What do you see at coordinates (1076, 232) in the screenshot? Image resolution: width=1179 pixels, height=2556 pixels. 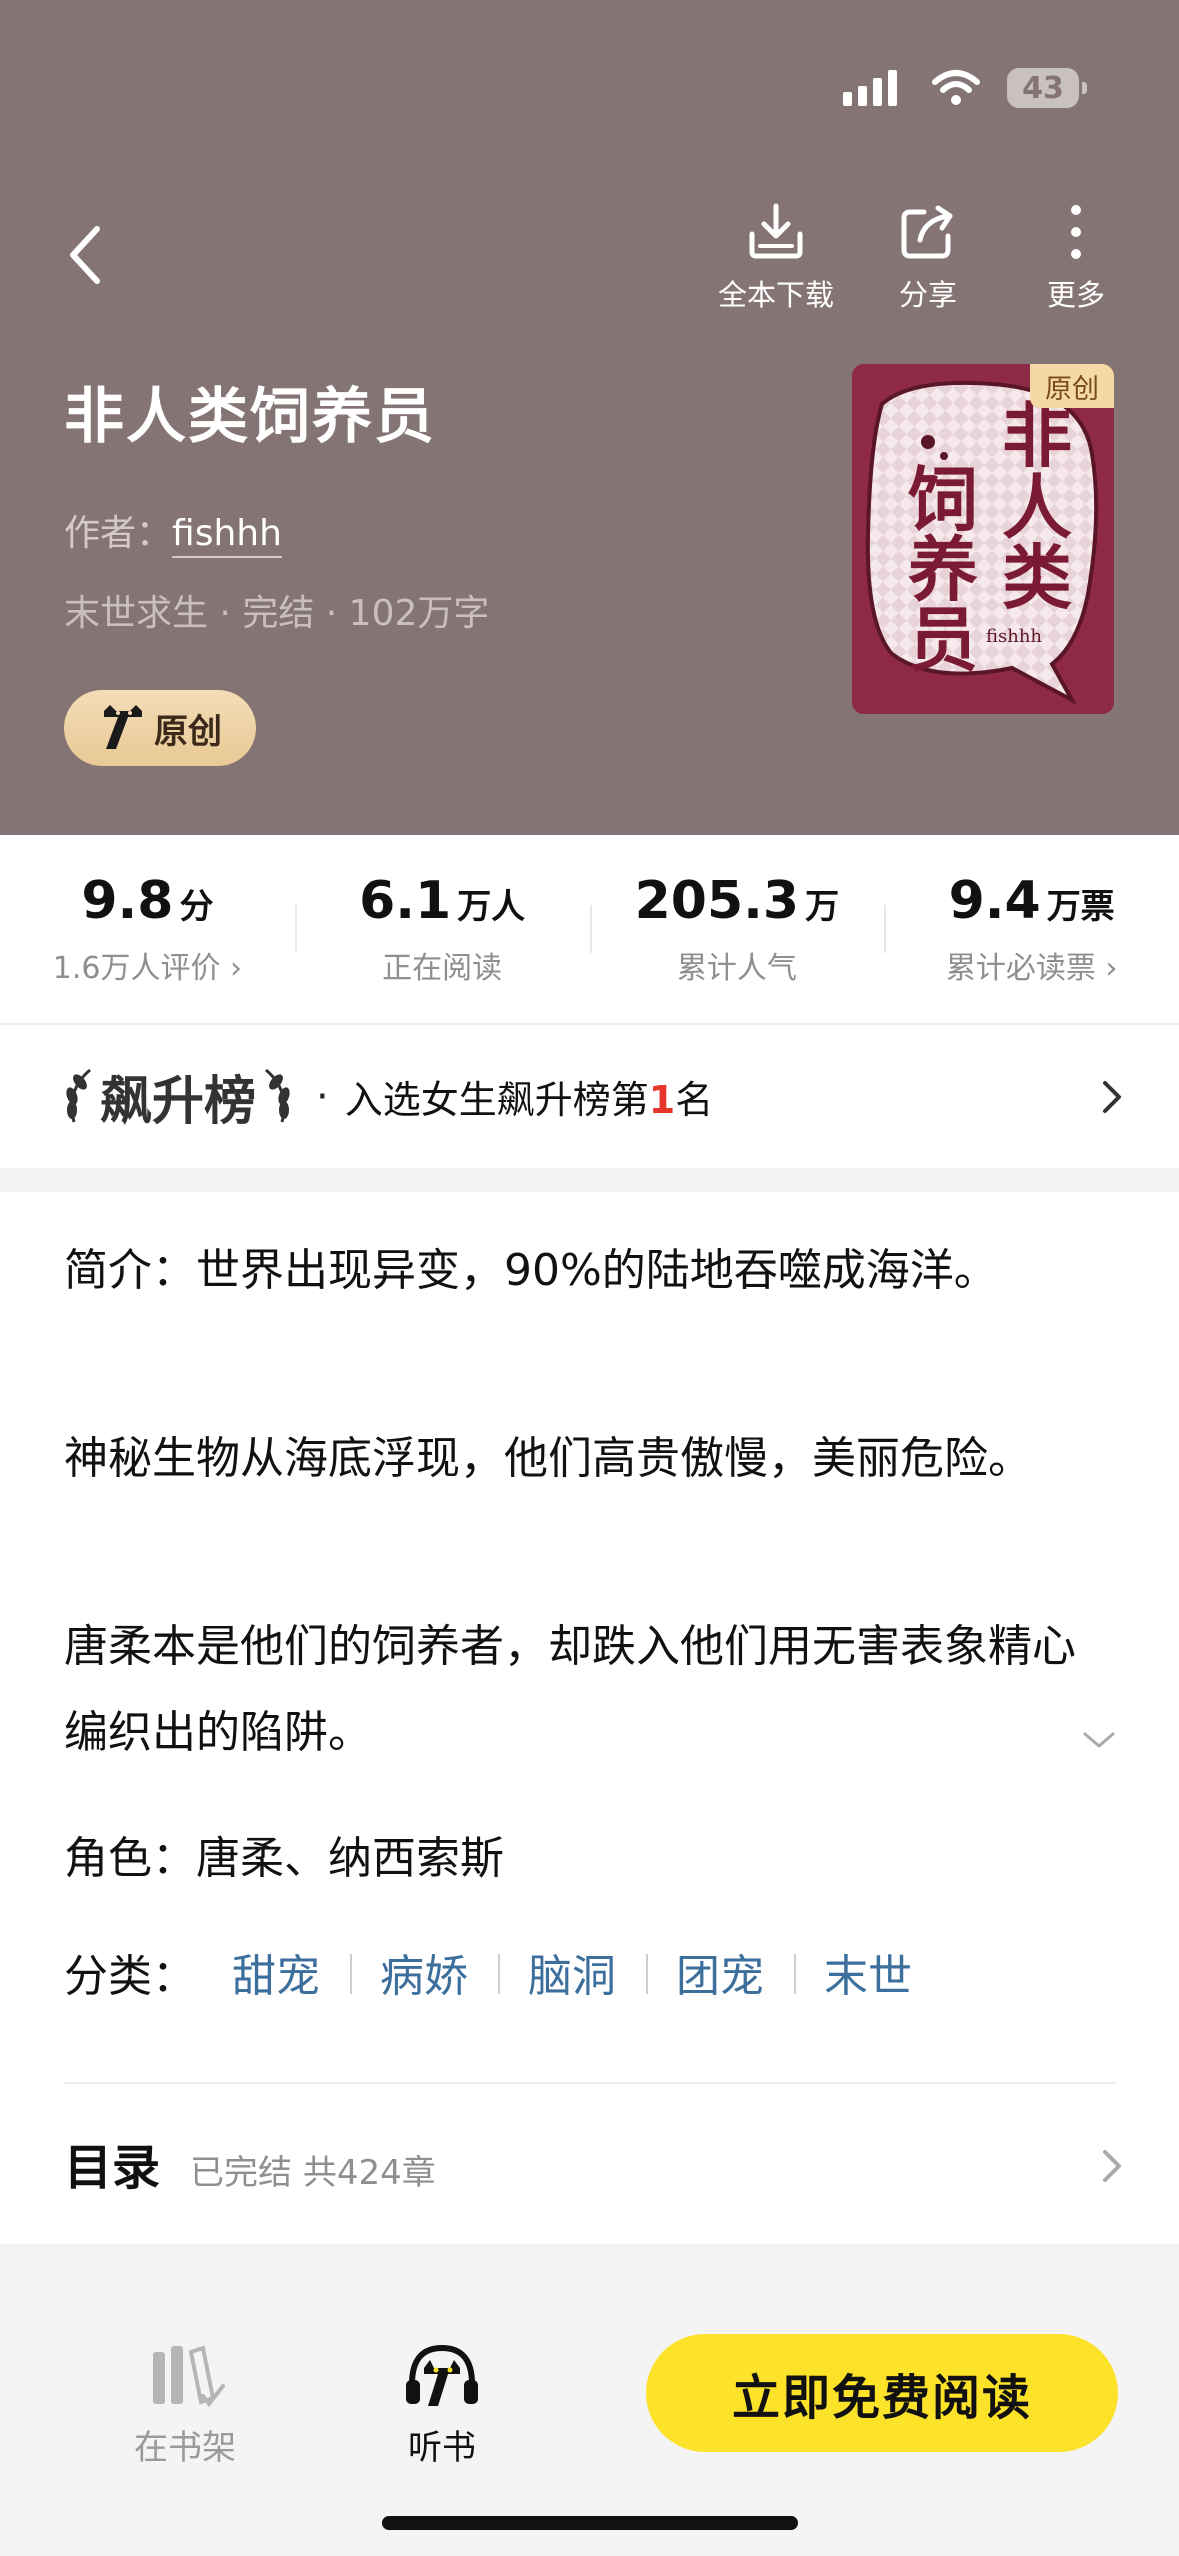 I see `more-vertical-icon` at bounding box center [1076, 232].